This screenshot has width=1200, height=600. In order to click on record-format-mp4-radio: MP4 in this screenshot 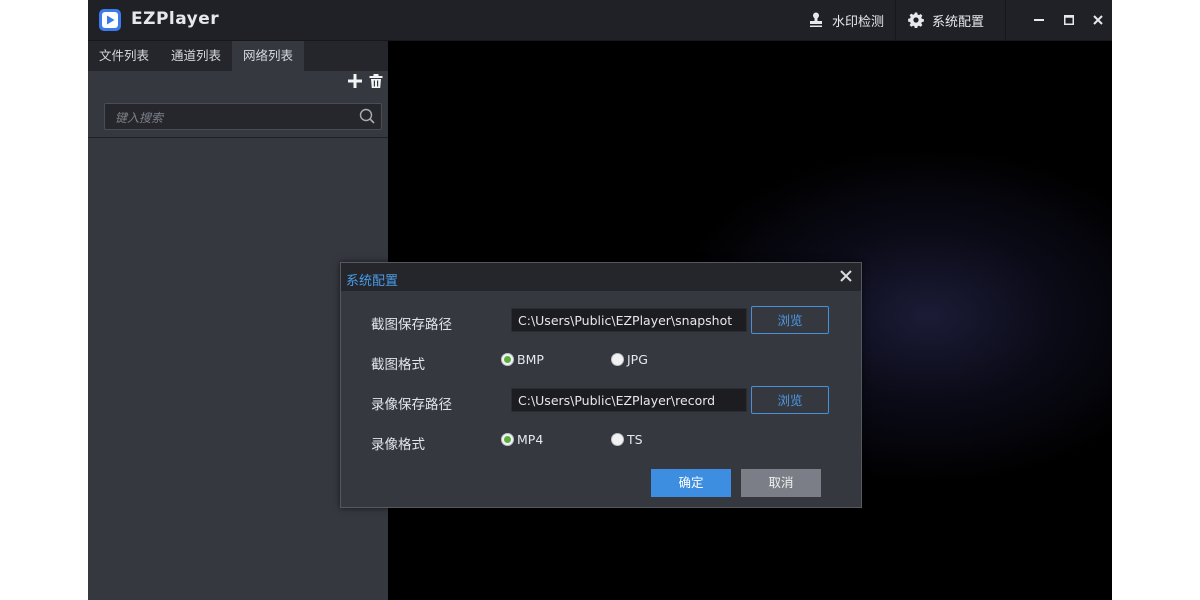, I will do `click(522, 439)`.